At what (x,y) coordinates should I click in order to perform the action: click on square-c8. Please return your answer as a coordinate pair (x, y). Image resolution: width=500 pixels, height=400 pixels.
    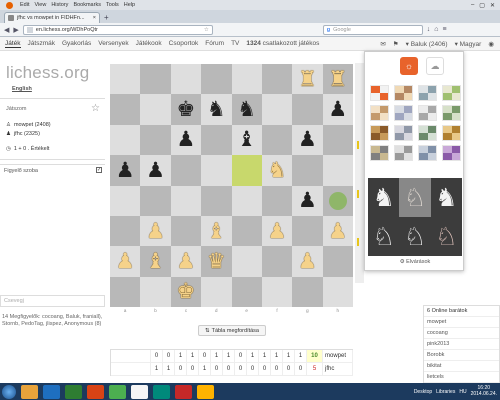
    Looking at the image, I should click on (186, 79).